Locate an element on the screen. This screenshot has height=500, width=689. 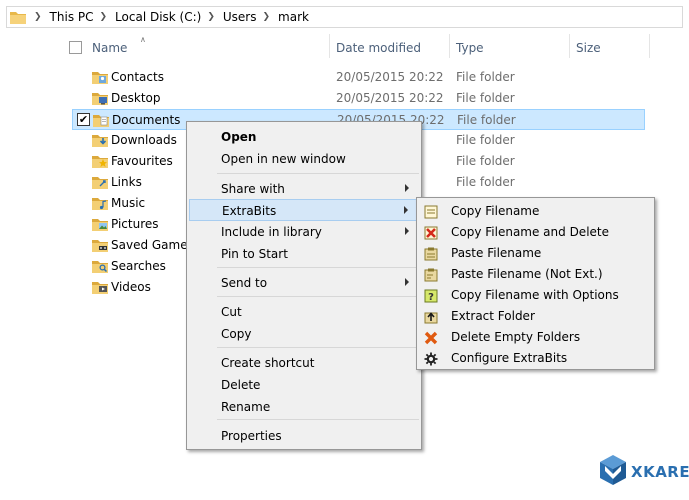
searches-folder-icon is located at coordinates (100, 266).